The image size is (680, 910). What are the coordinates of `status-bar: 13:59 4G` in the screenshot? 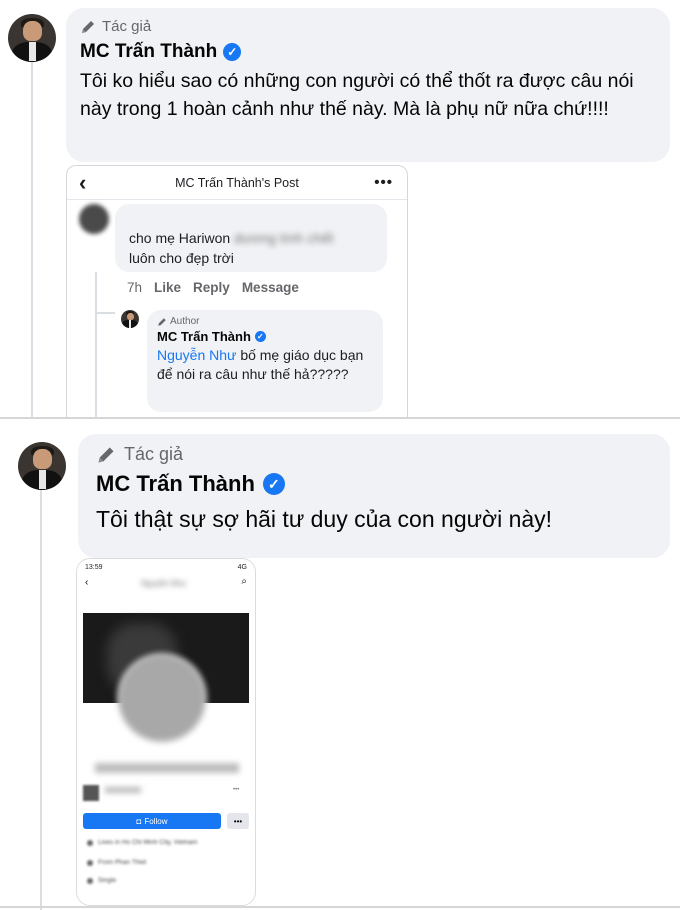 It's located at (166, 567).